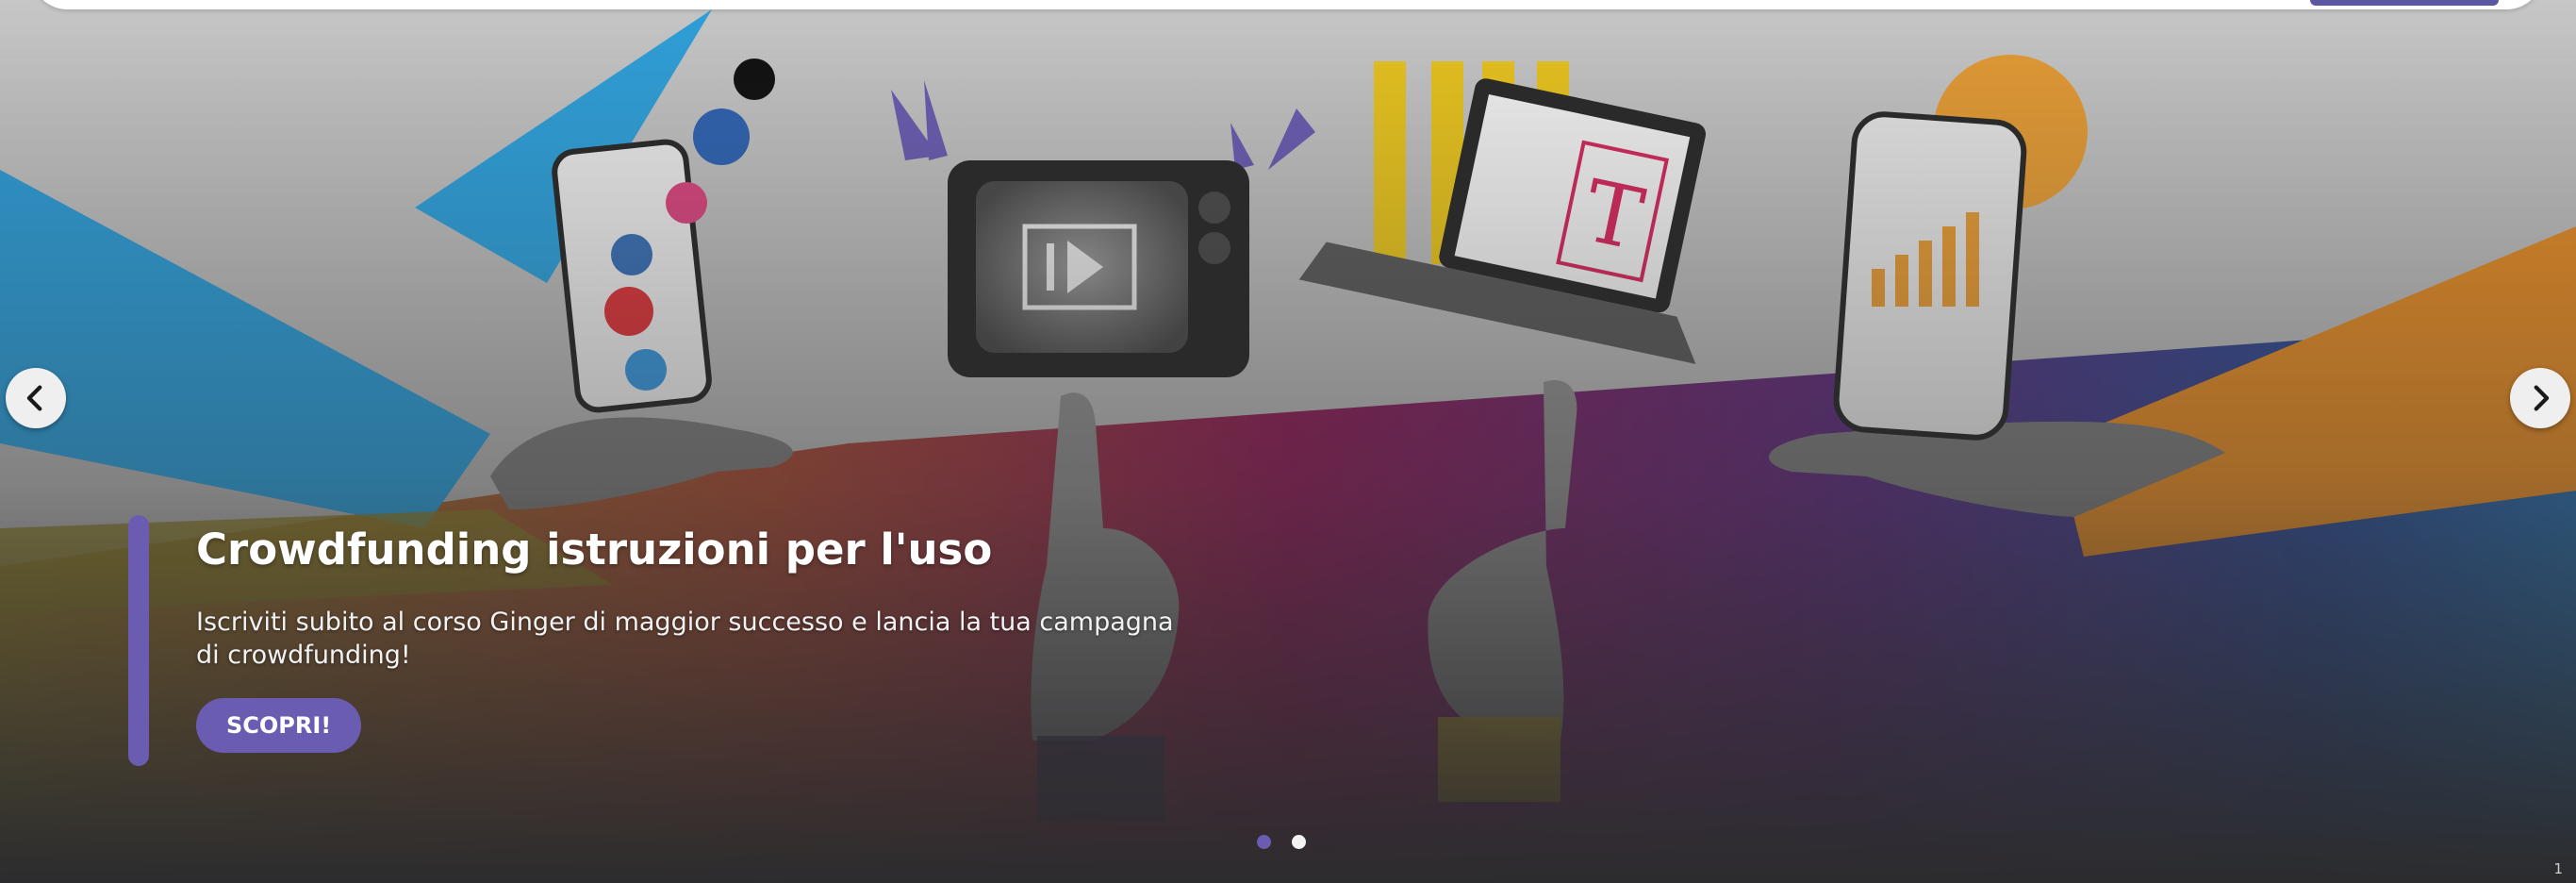 The width and height of the screenshot is (2576, 883). Describe the element at coordinates (138, 641) in the screenshot. I see `caption-accent-bar` at that location.